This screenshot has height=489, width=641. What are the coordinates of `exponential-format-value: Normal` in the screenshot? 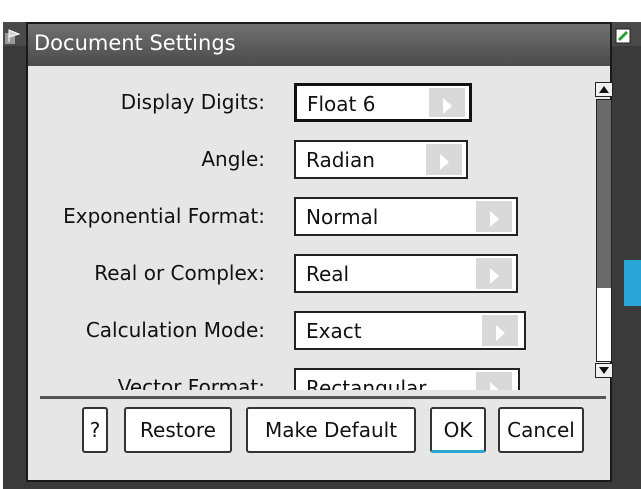 It's located at (342, 217).